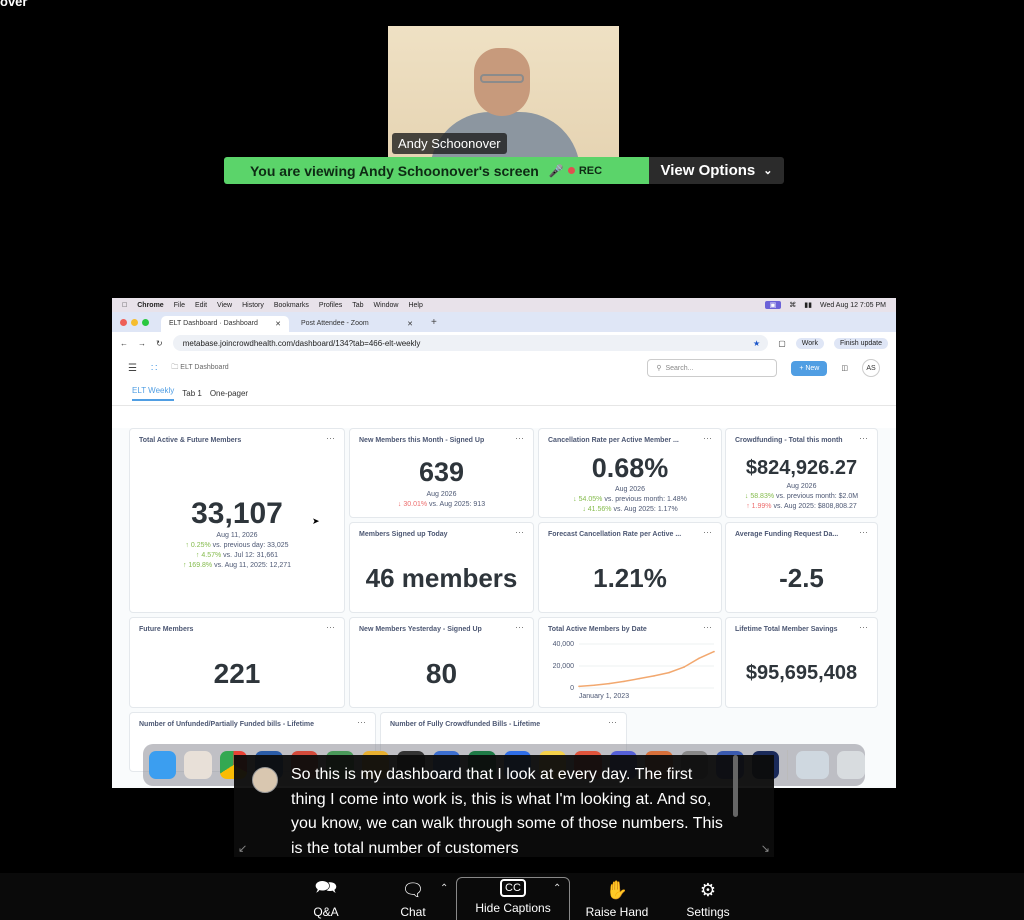 Image resolution: width=1024 pixels, height=920 pixels. What do you see at coordinates (179, 305) in the screenshot?
I see `menu-item: File` at bounding box center [179, 305].